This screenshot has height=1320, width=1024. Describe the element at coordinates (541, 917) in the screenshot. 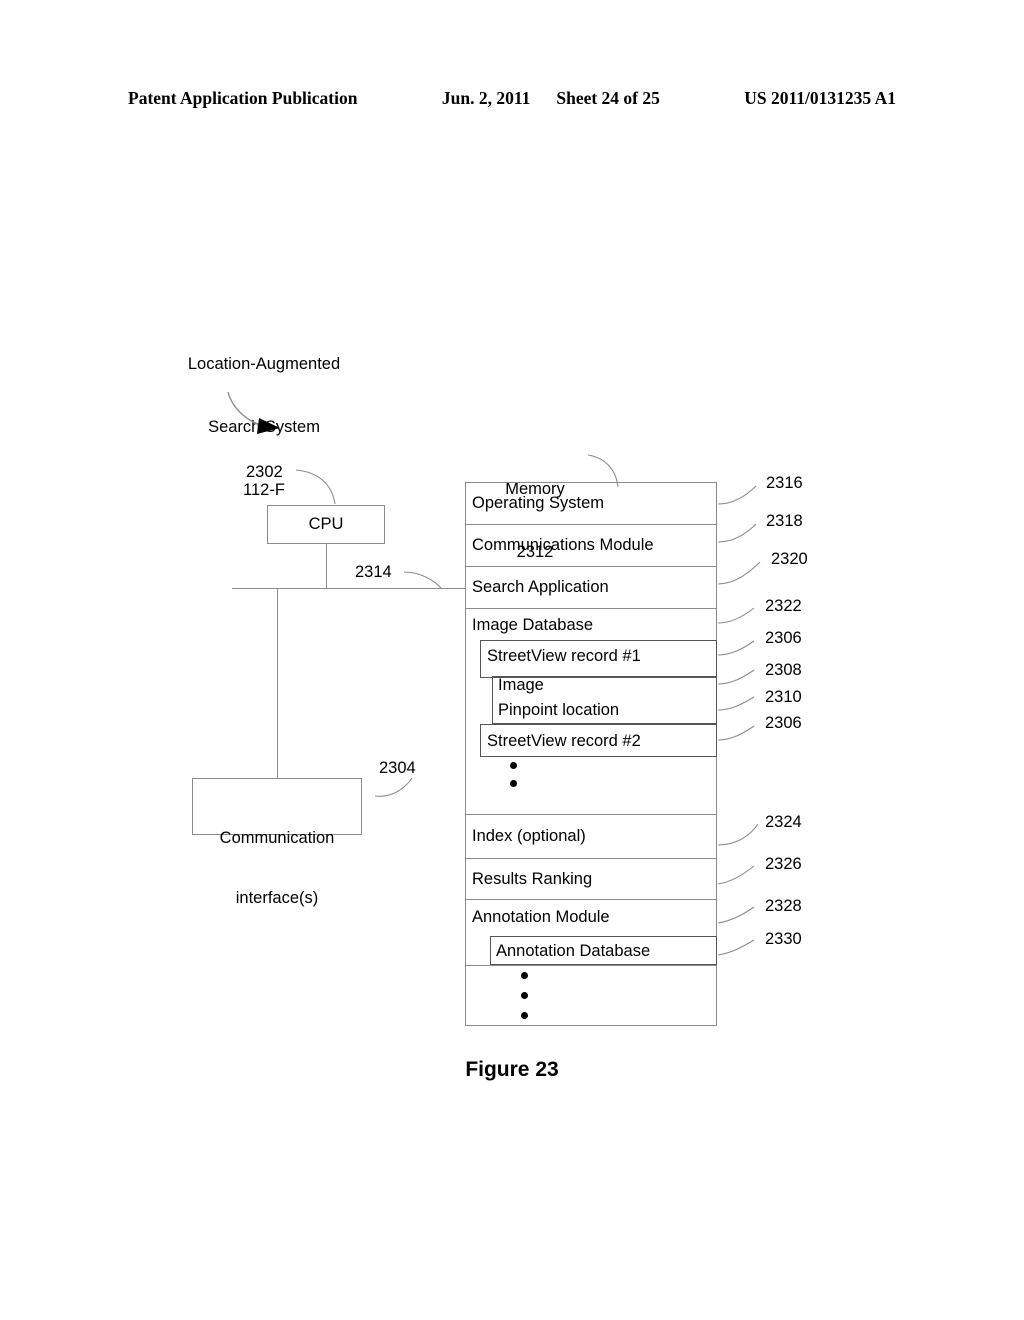

I see `memory-entry-annotation-module: Annotation Module` at that location.